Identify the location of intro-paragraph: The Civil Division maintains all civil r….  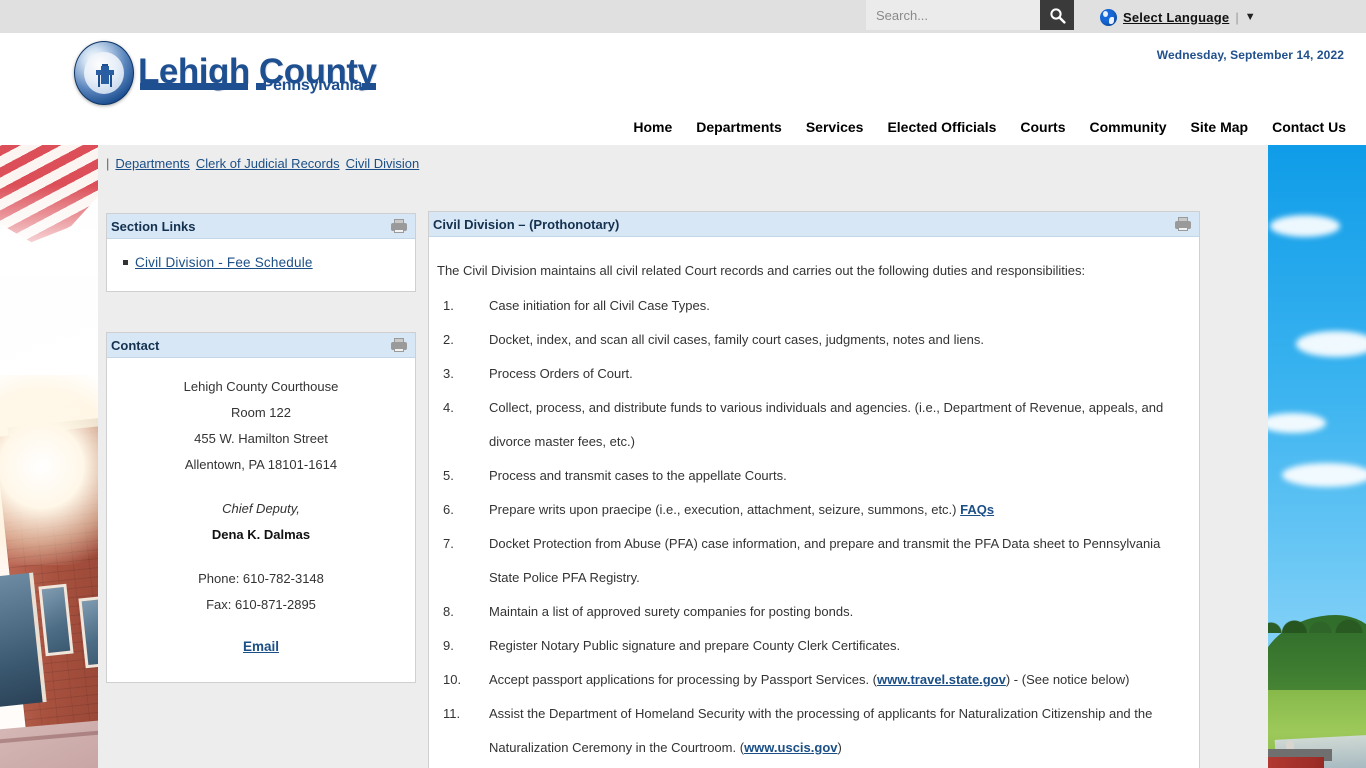
(761, 270).